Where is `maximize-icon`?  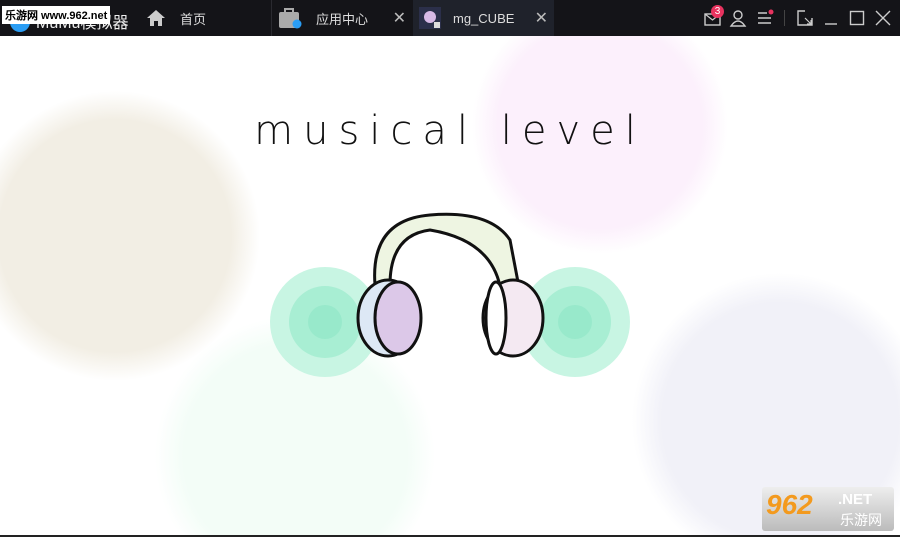
maximize-icon is located at coordinates (857, 18).